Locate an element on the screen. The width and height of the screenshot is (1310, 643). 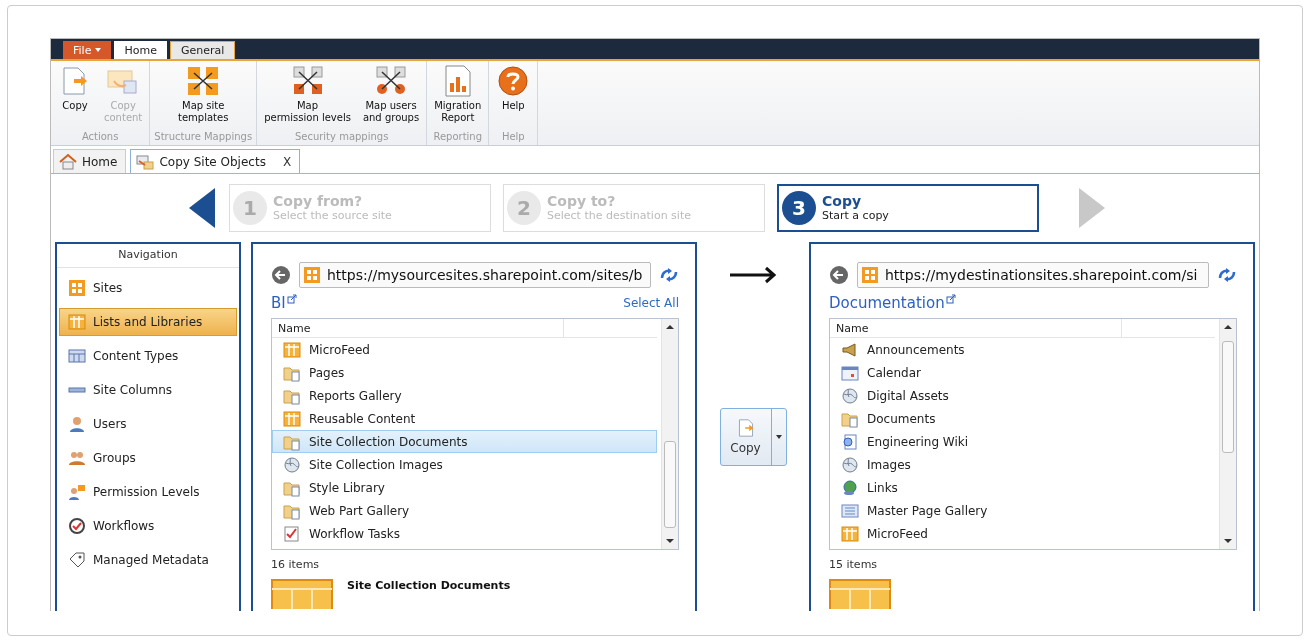
navigation-item: Site Columns is located at coordinates (148, 390).